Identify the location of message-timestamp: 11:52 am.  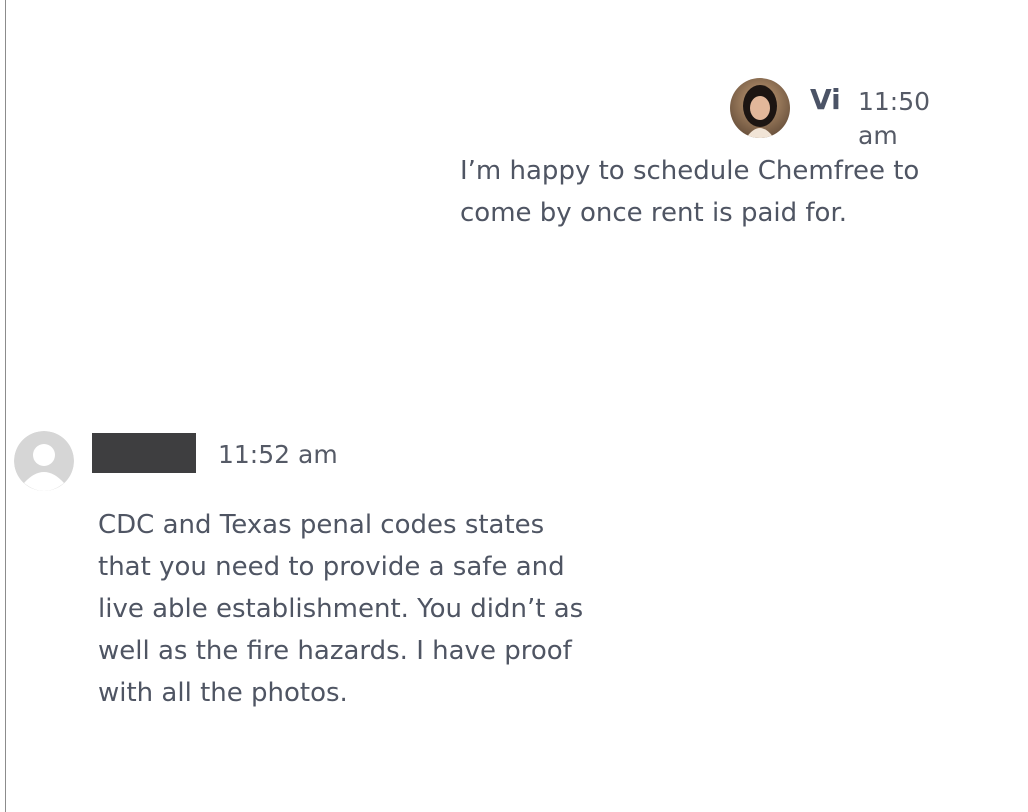
(278, 454).